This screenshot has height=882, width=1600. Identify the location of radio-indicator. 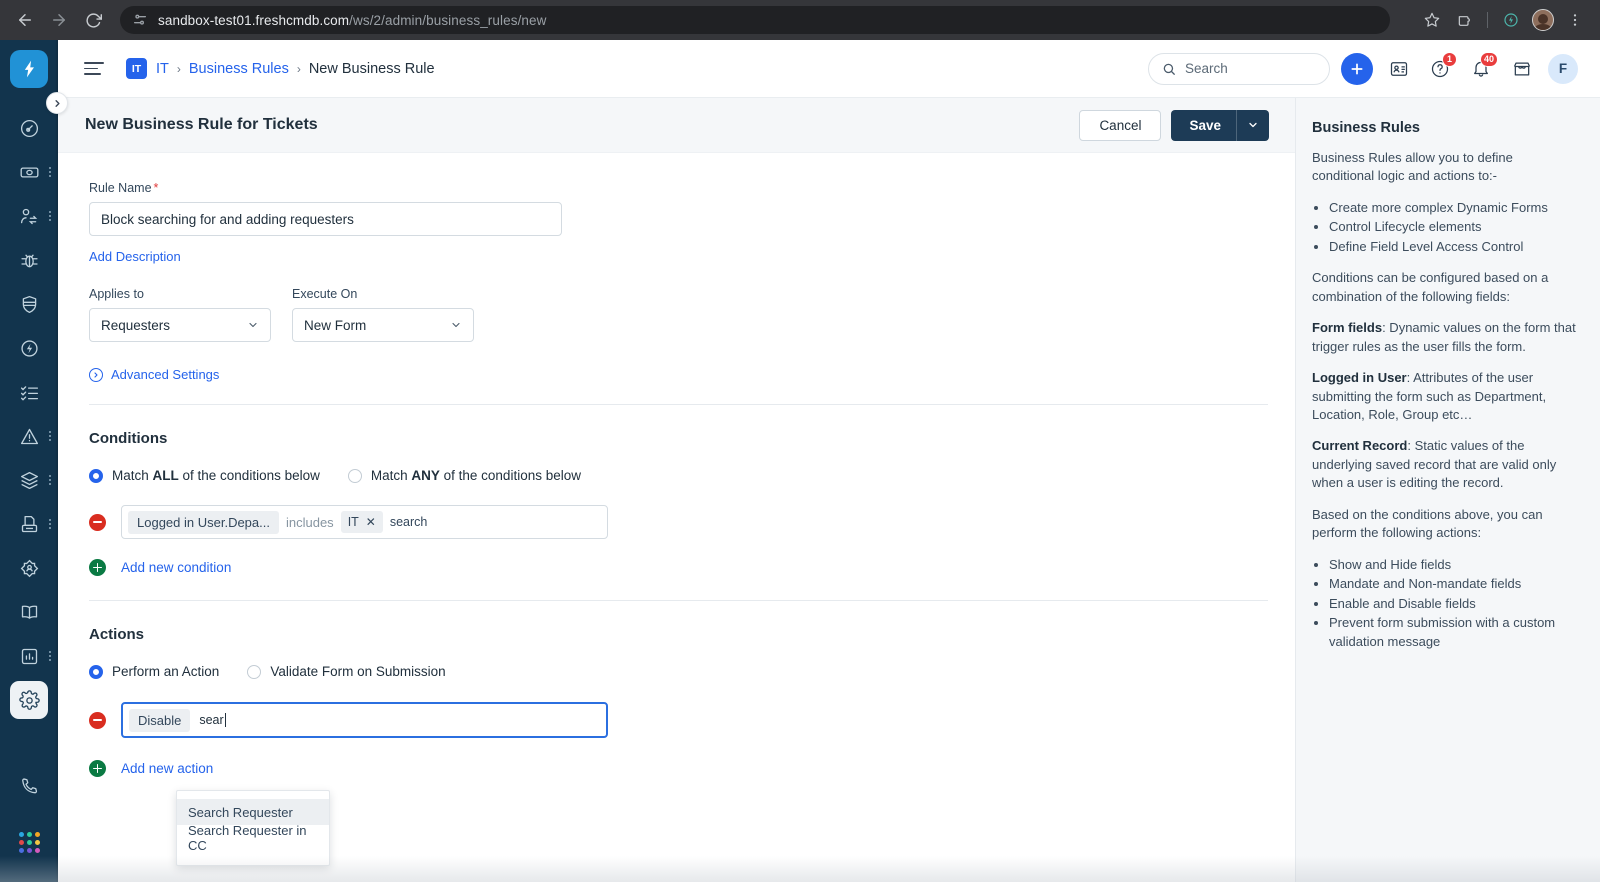
(354, 475).